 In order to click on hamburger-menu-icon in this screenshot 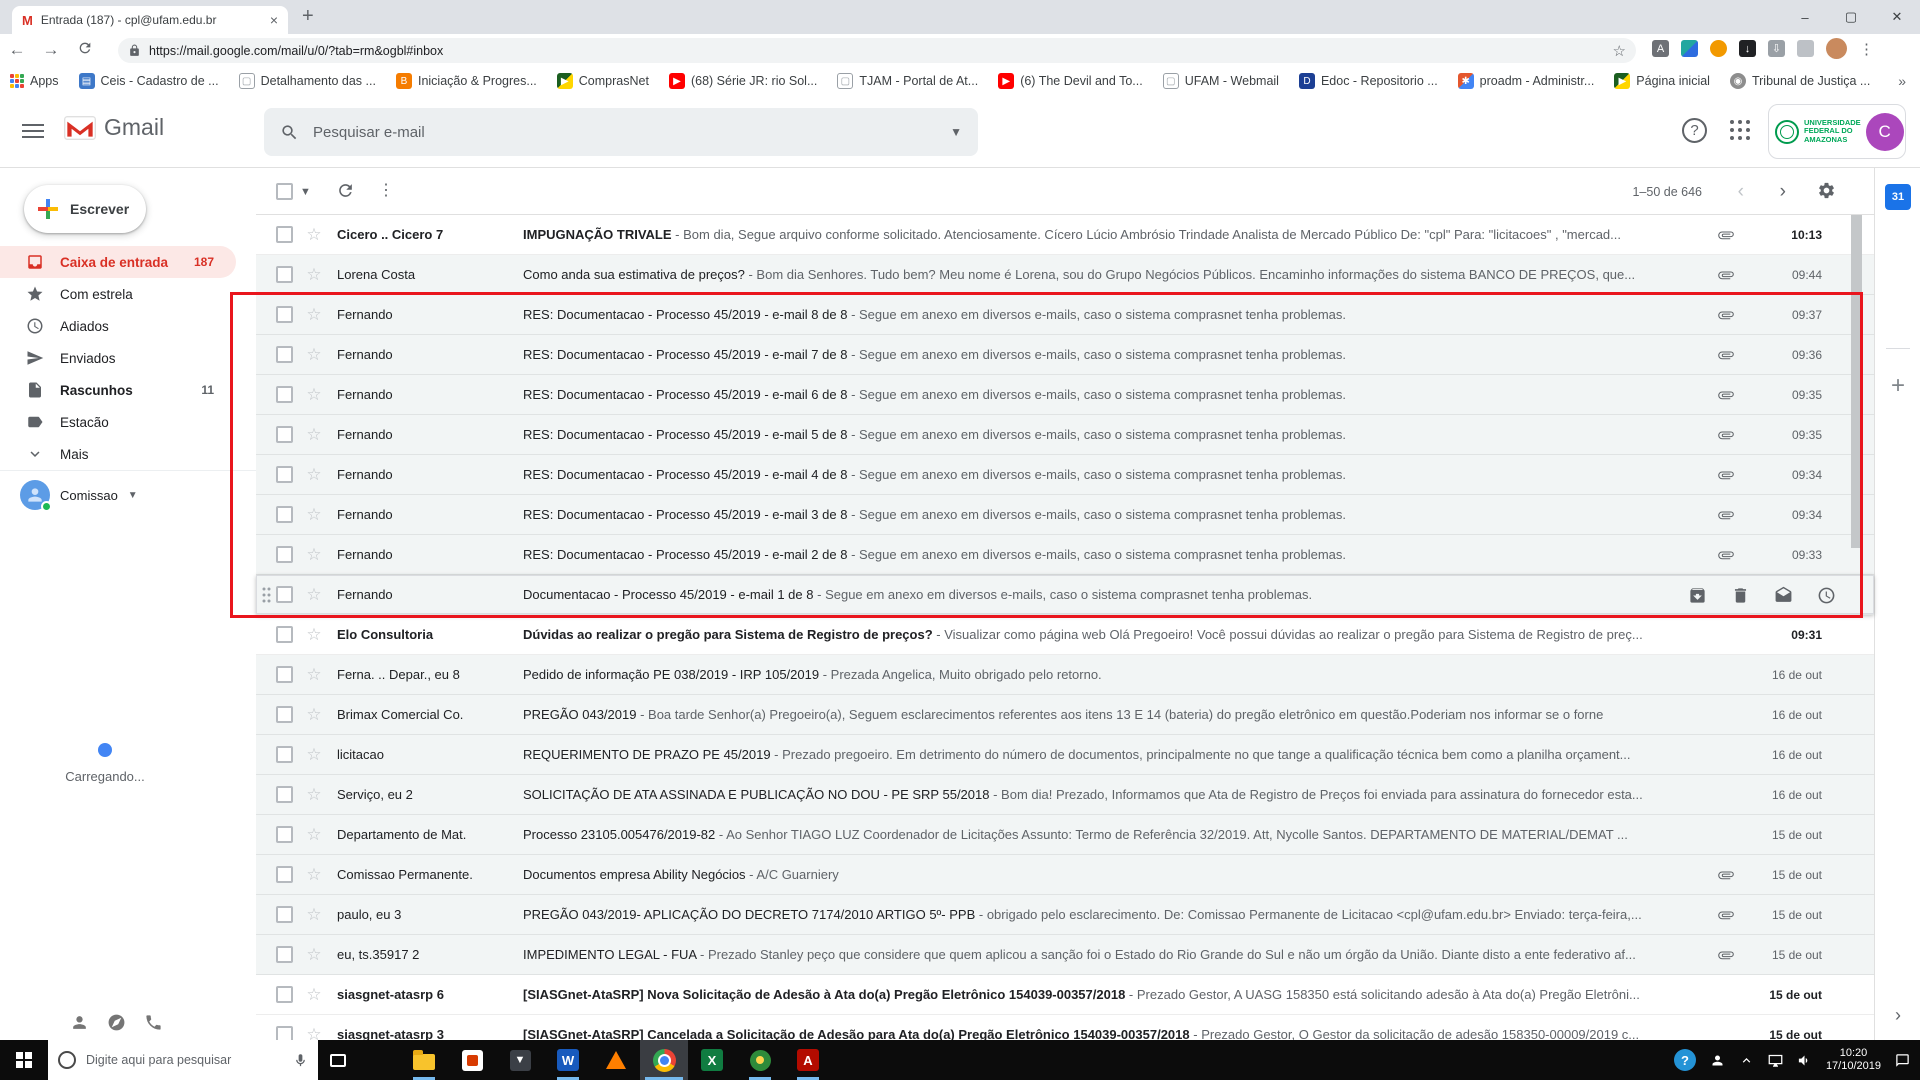, I will do `click(33, 131)`.